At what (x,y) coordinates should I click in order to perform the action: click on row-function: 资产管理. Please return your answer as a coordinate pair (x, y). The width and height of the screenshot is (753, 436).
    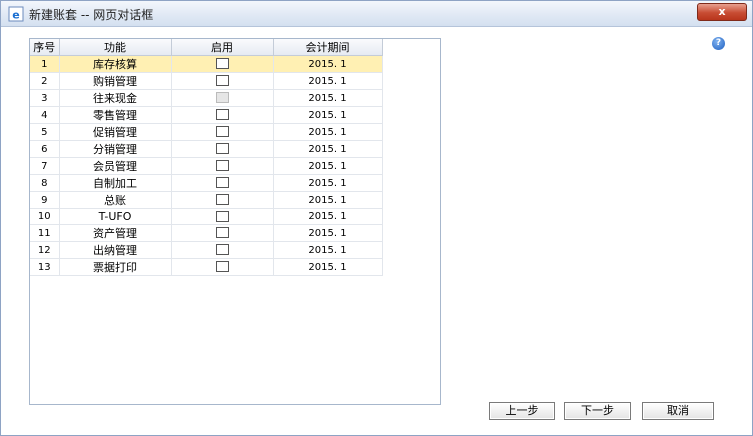
    Looking at the image, I should click on (115, 233).